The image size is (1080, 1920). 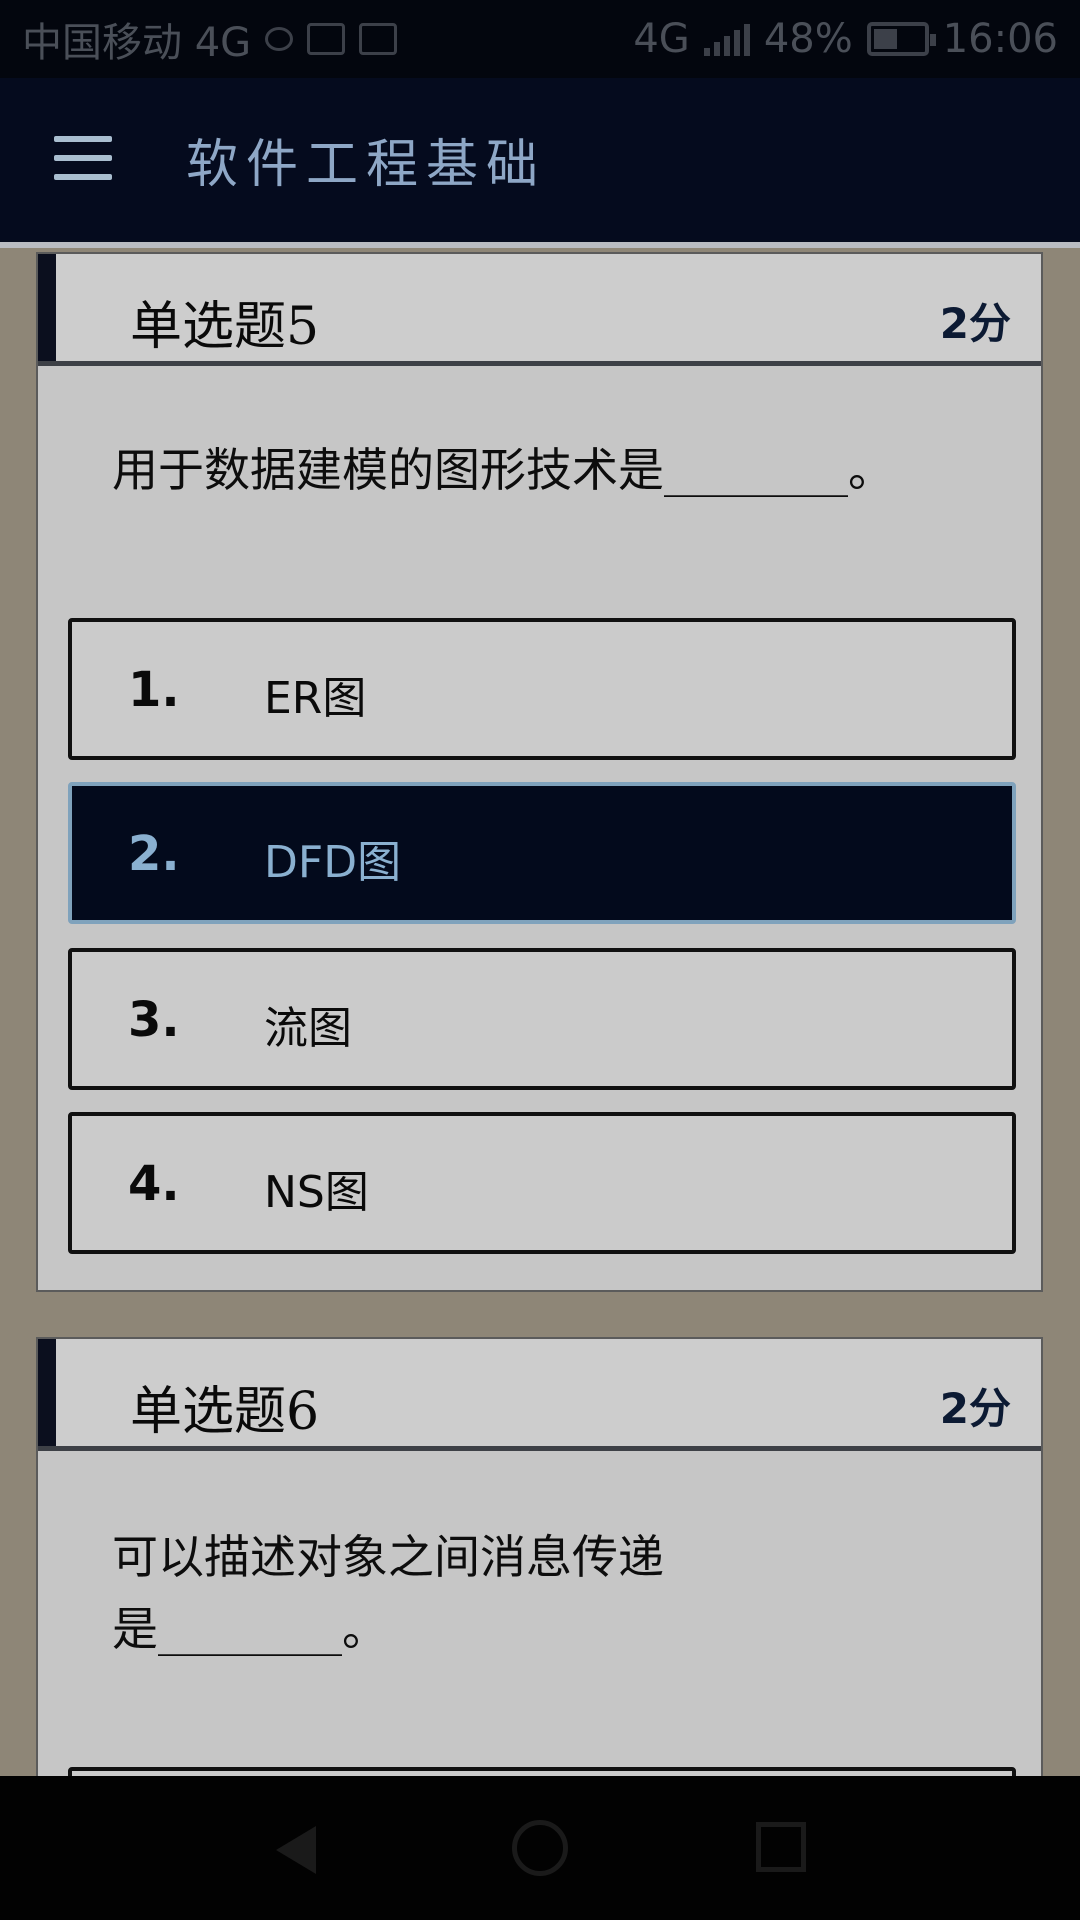 What do you see at coordinates (316, 1192) in the screenshot?
I see `option-label: NS图` at bounding box center [316, 1192].